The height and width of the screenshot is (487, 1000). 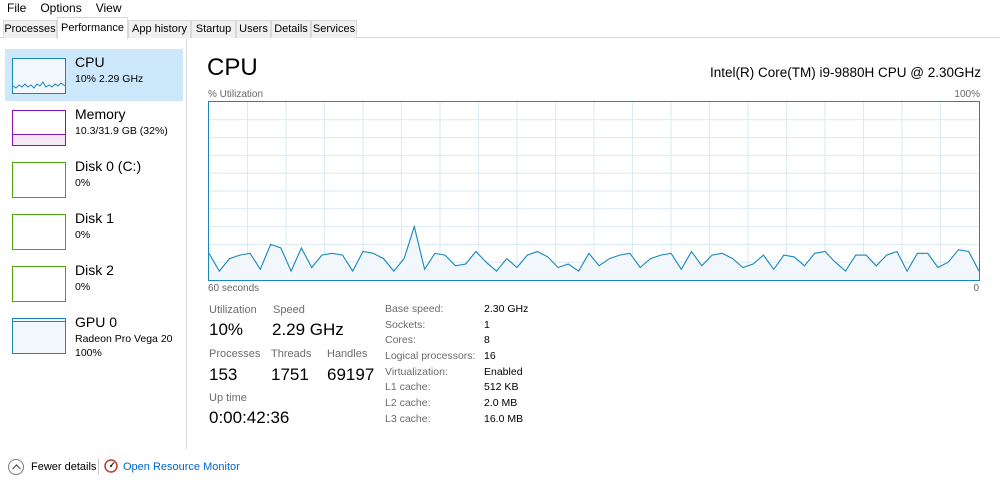 What do you see at coordinates (976, 288) in the screenshot?
I see `graph-x-min-label: 0` at bounding box center [976, 288].